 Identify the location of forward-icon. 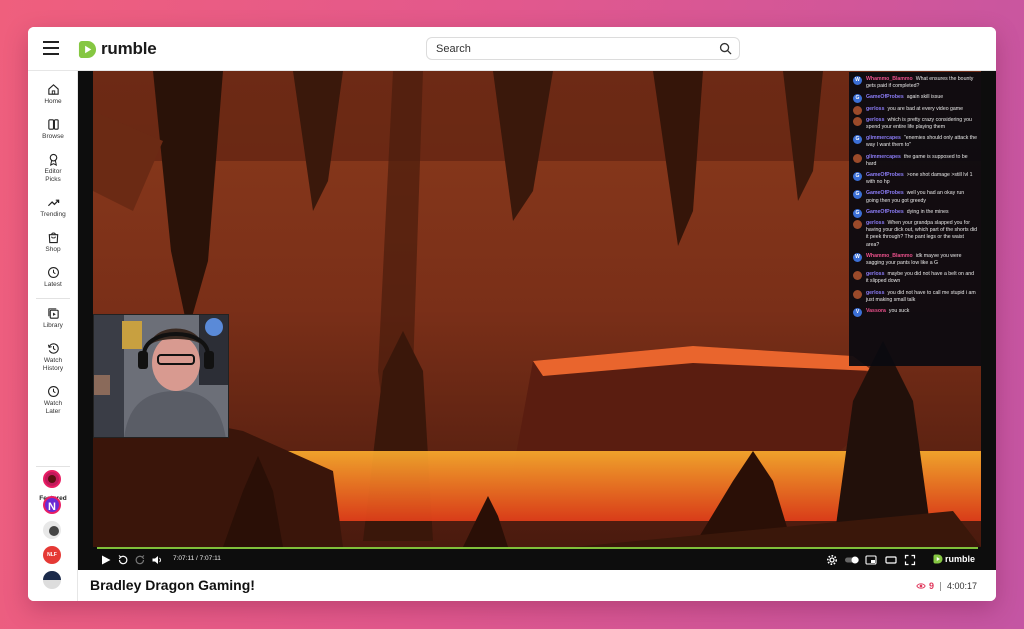
(140, 560).